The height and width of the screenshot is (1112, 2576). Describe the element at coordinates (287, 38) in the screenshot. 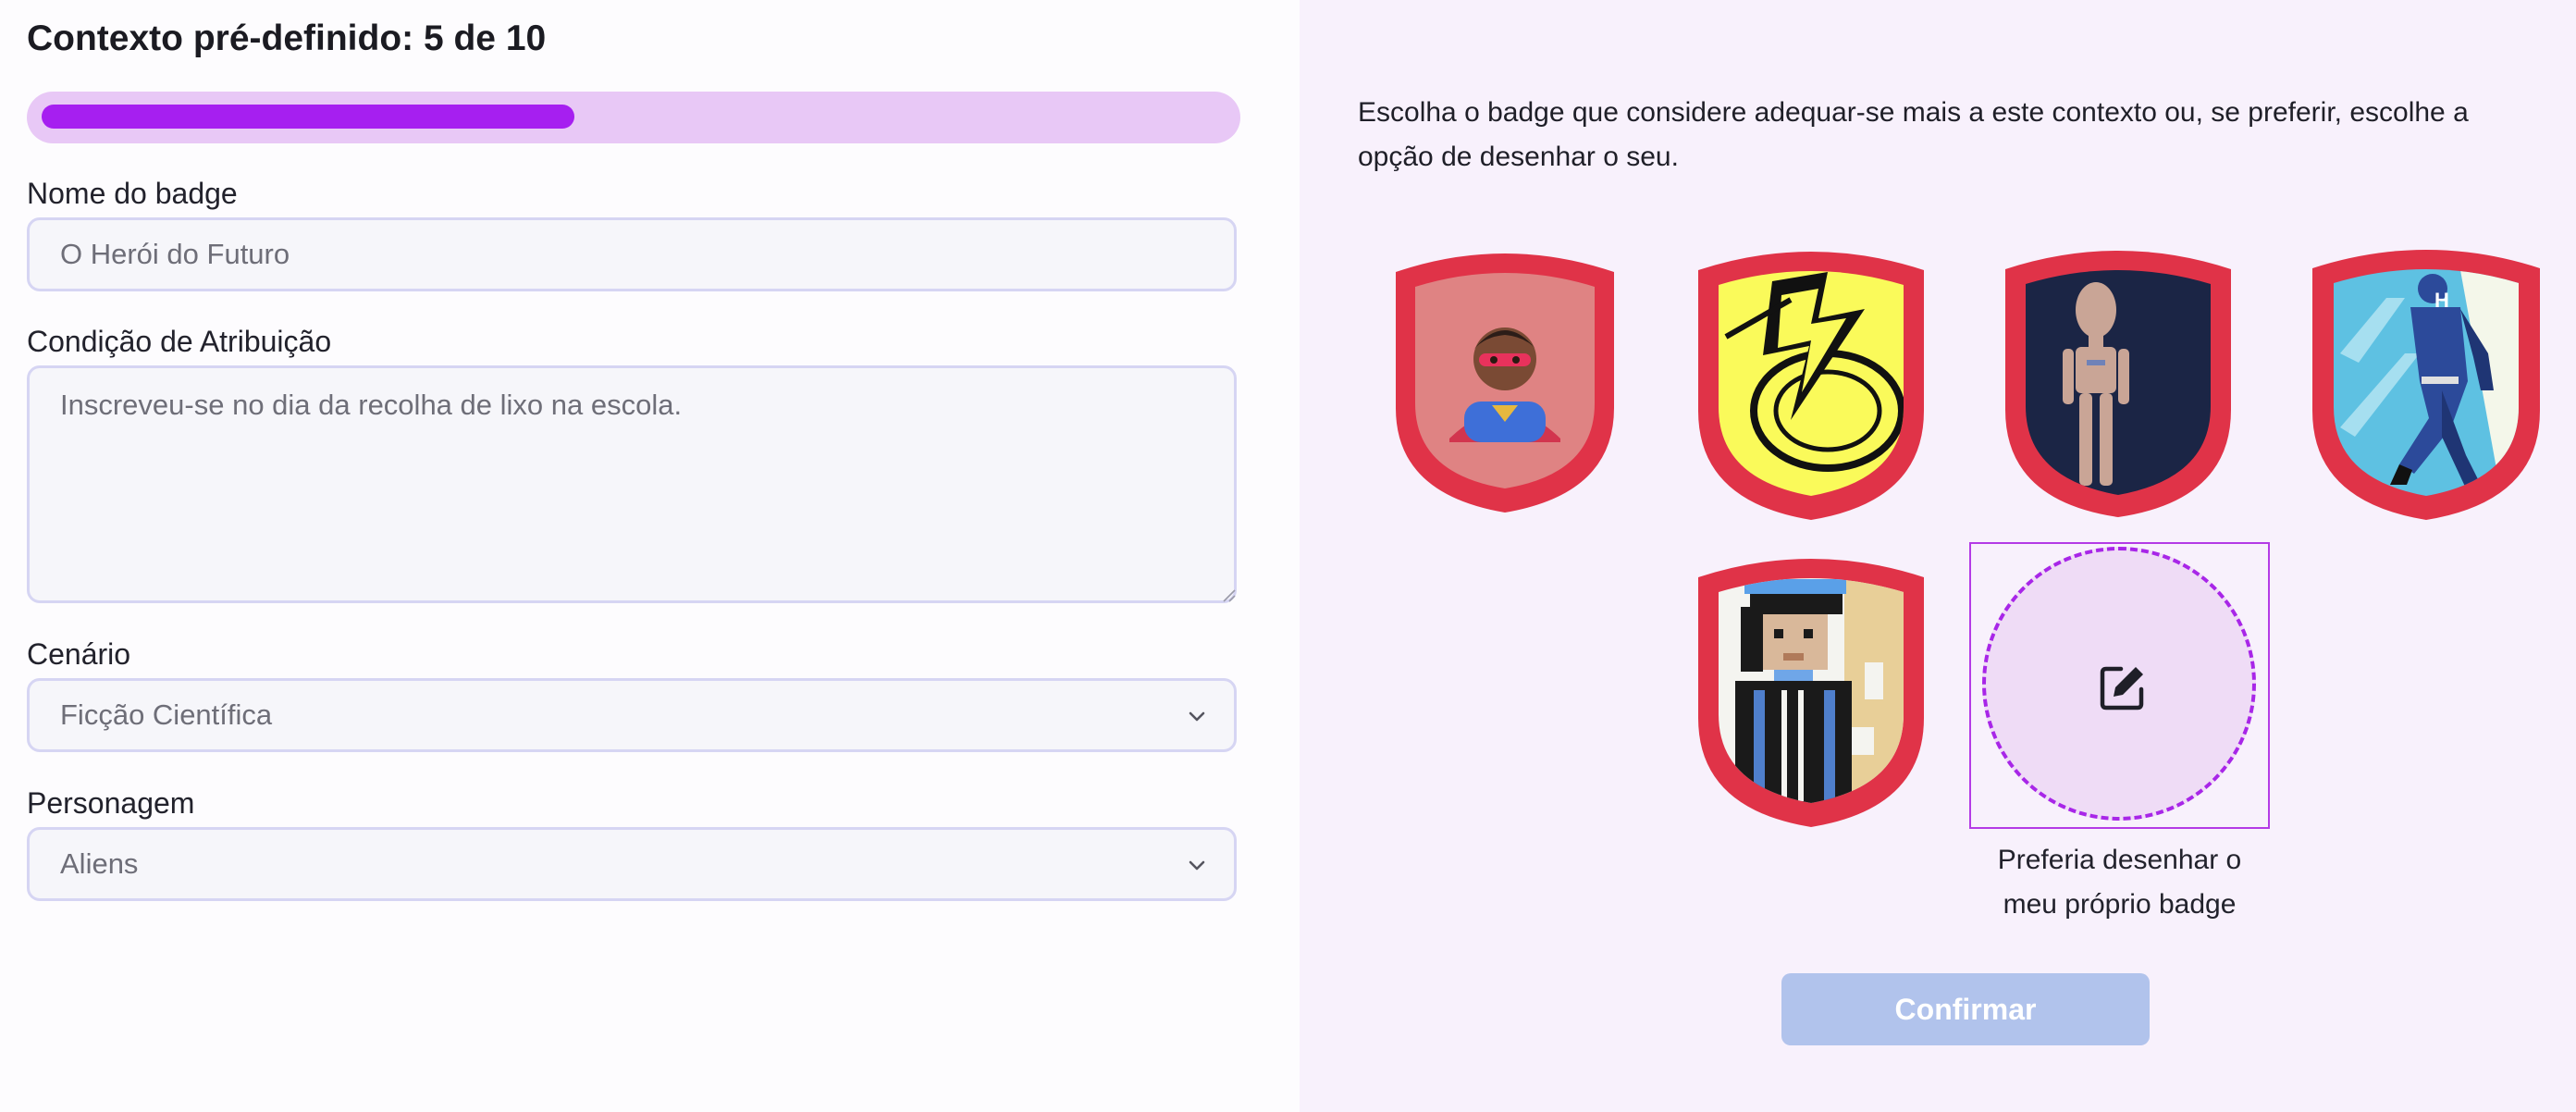

I see `page-title: Contexto pré-definido: 5 de 10` at that location.